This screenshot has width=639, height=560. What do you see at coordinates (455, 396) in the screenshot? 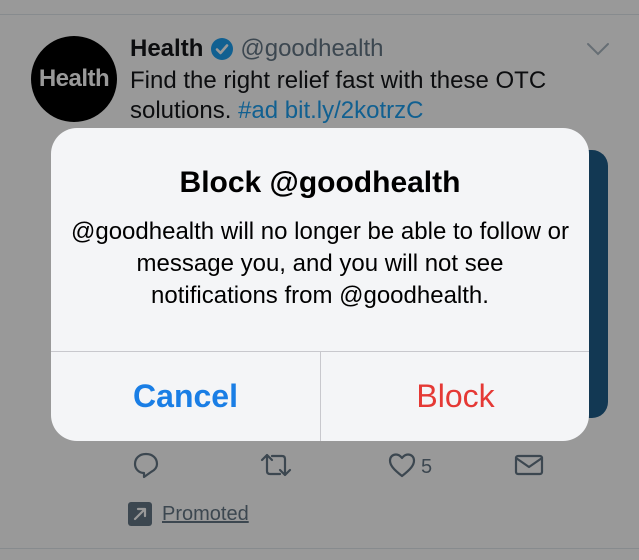
I see `block-button: Block` at bounding box center [455, 396].